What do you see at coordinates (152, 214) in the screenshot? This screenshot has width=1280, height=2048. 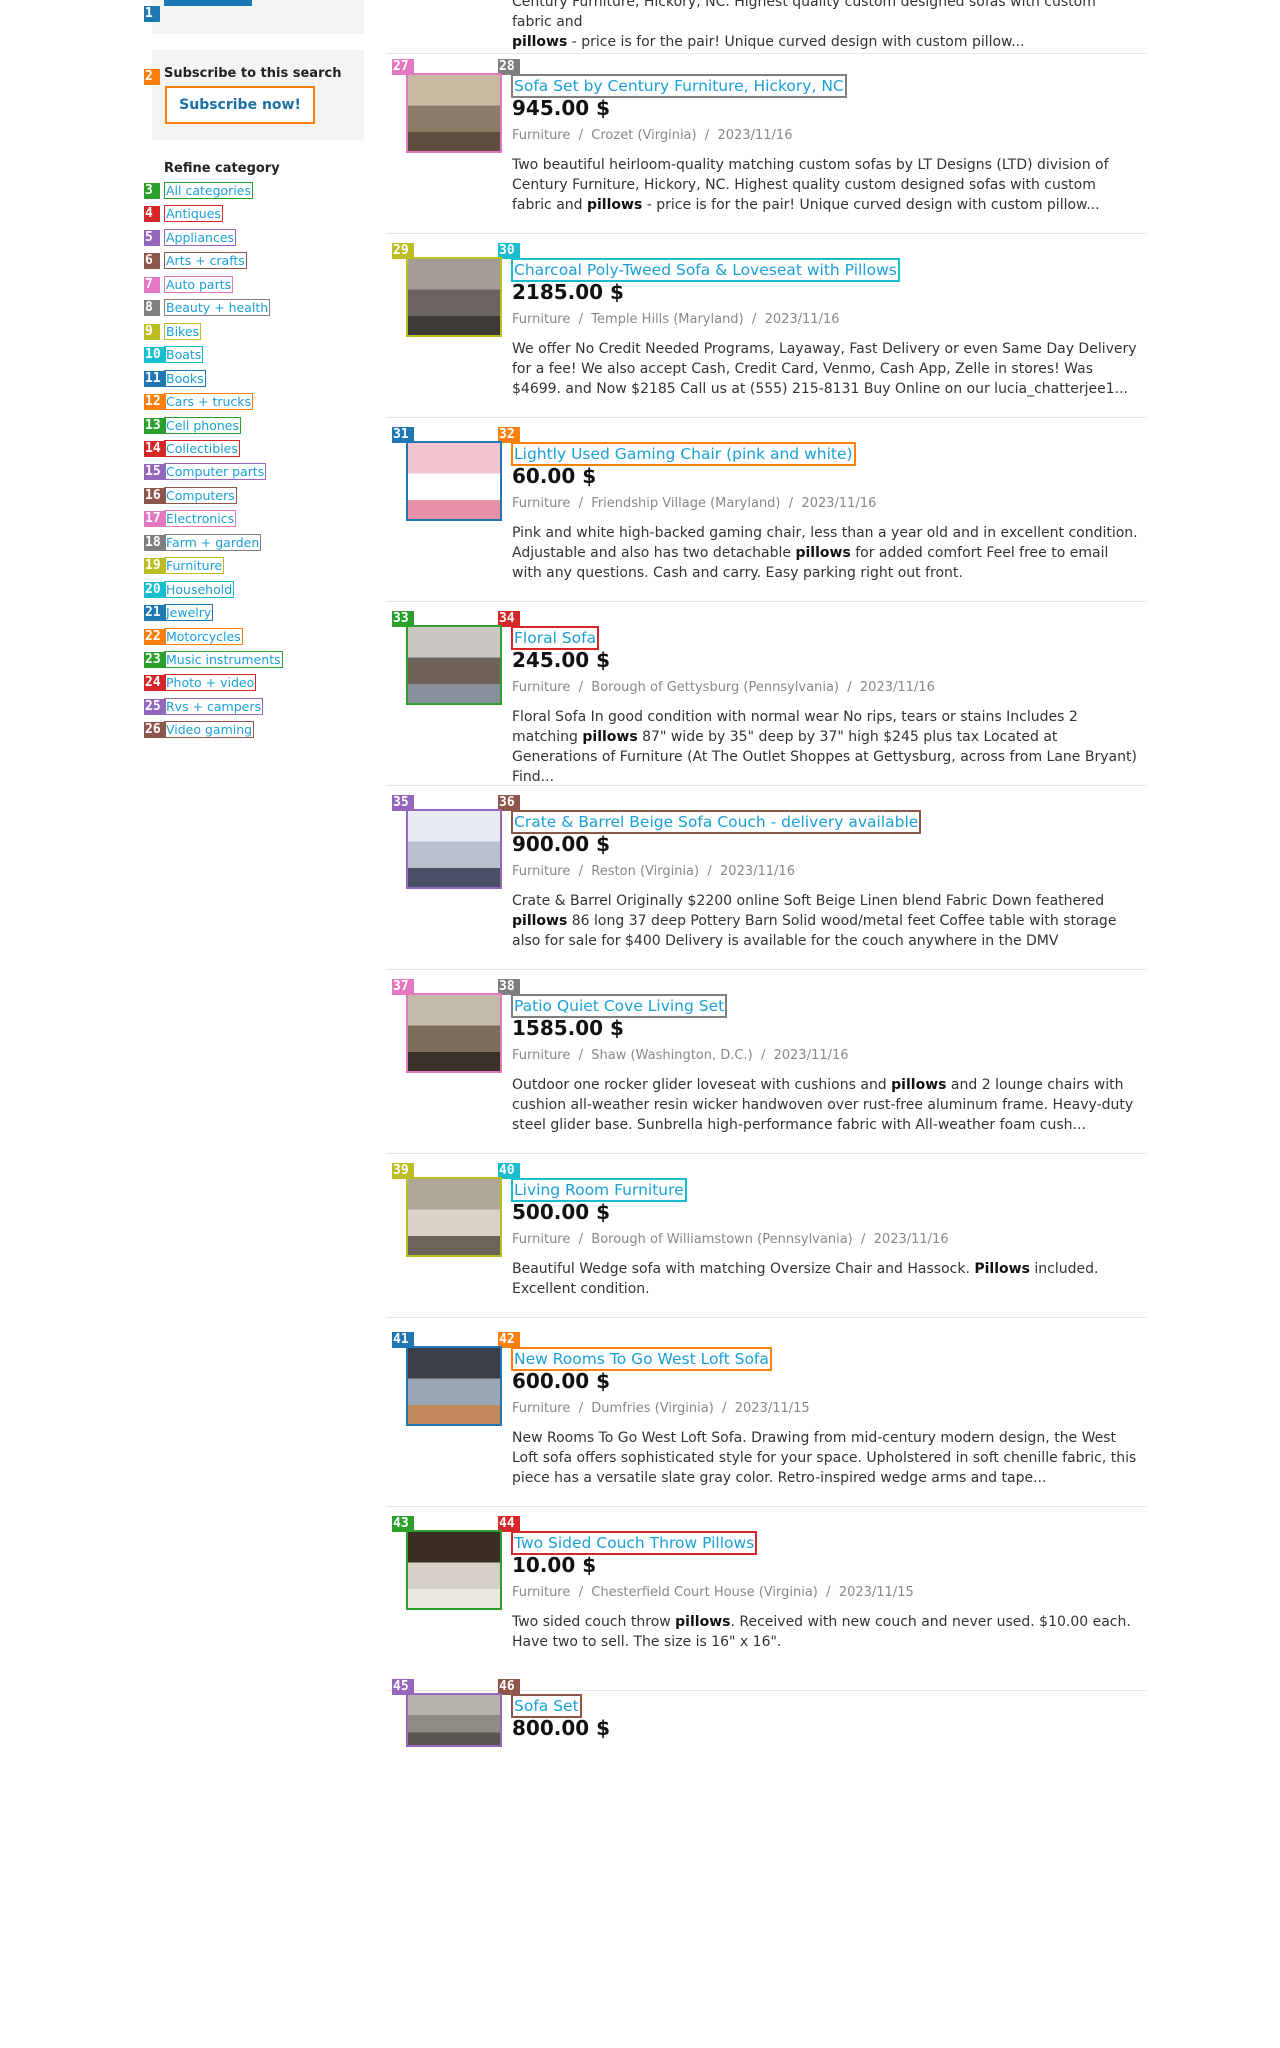 I see `tag-4: 4` at bounding box center [152, 214].